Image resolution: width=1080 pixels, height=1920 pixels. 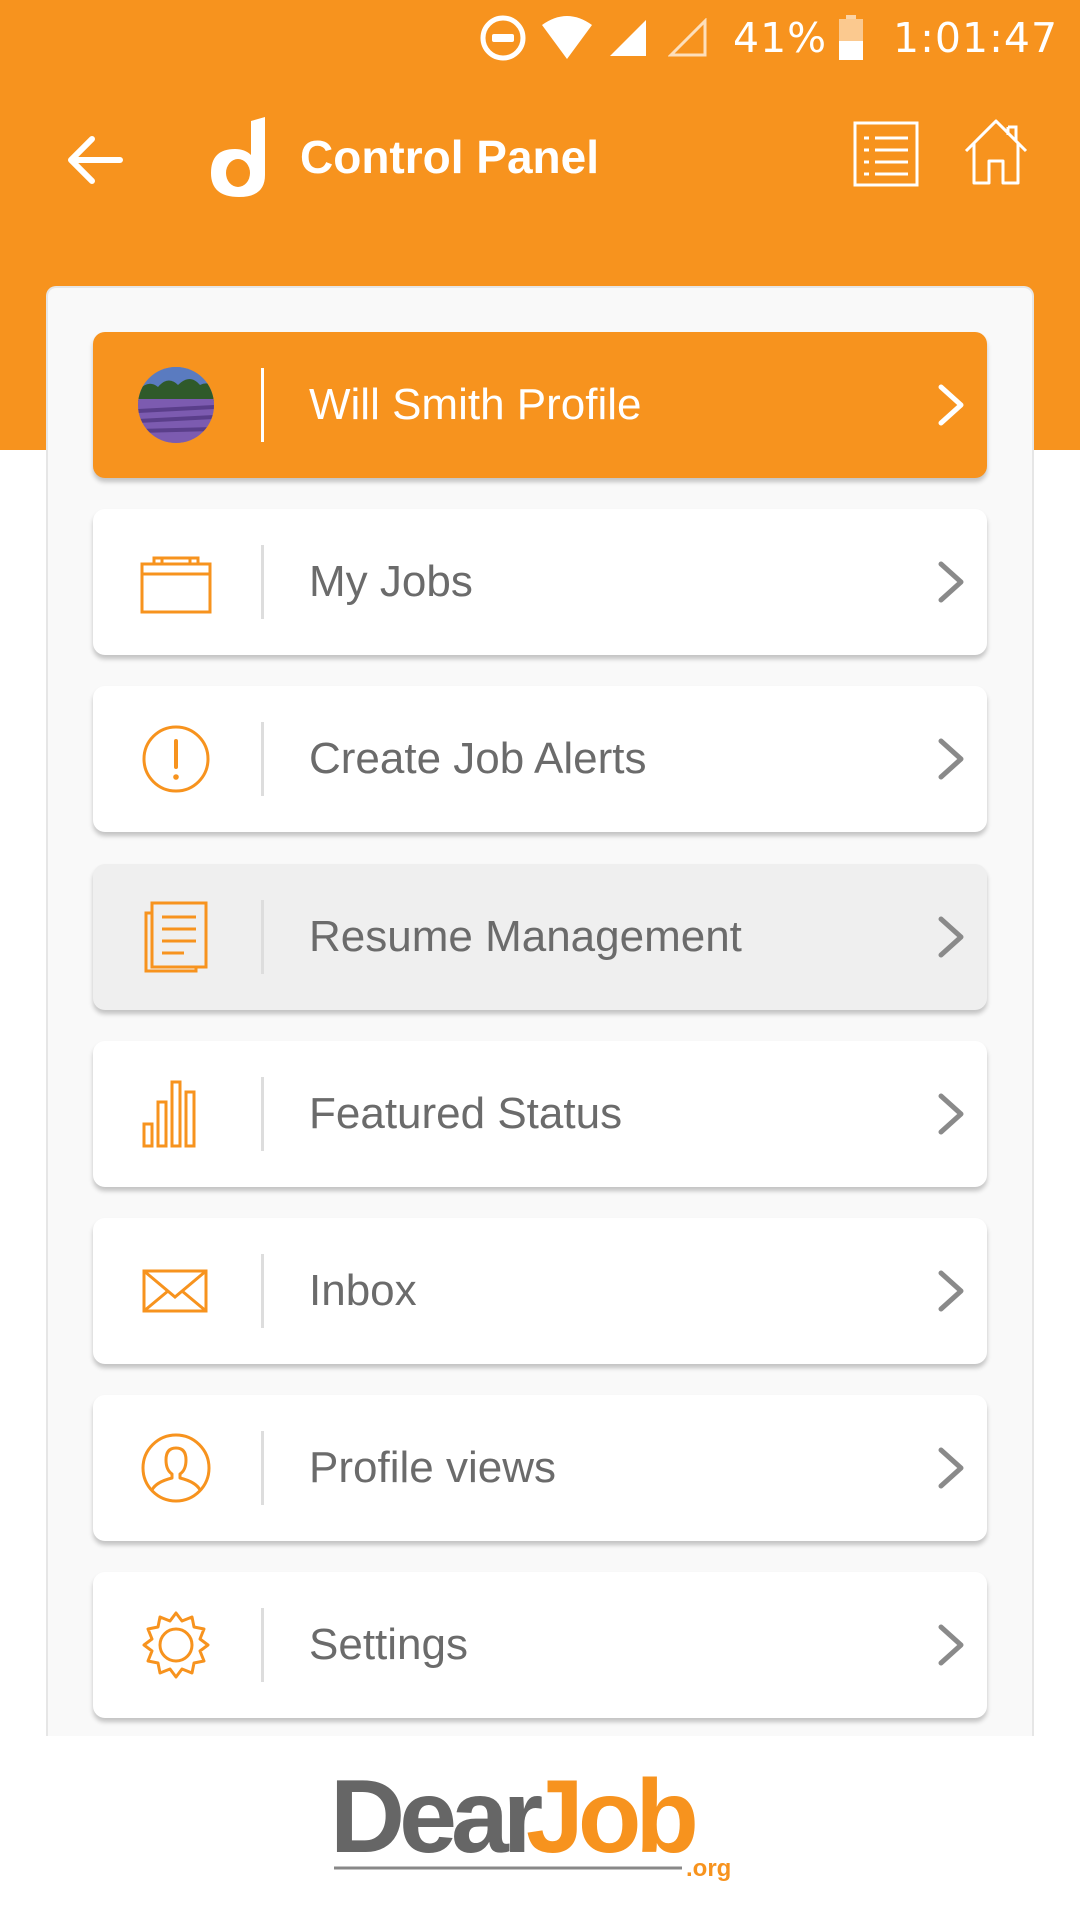 What do you see at coordinates (628, 38) in the screenshot?
I see `signal-icon` at bounding box center [628, 38].